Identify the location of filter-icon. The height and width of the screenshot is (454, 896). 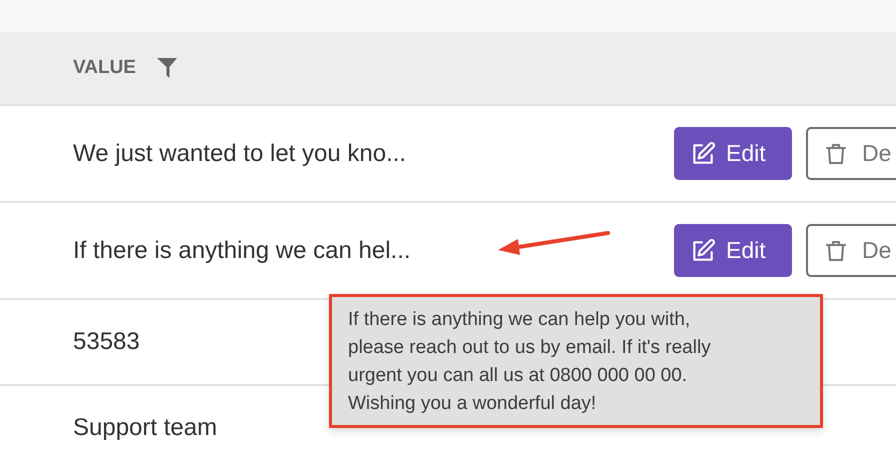
(167, 68).